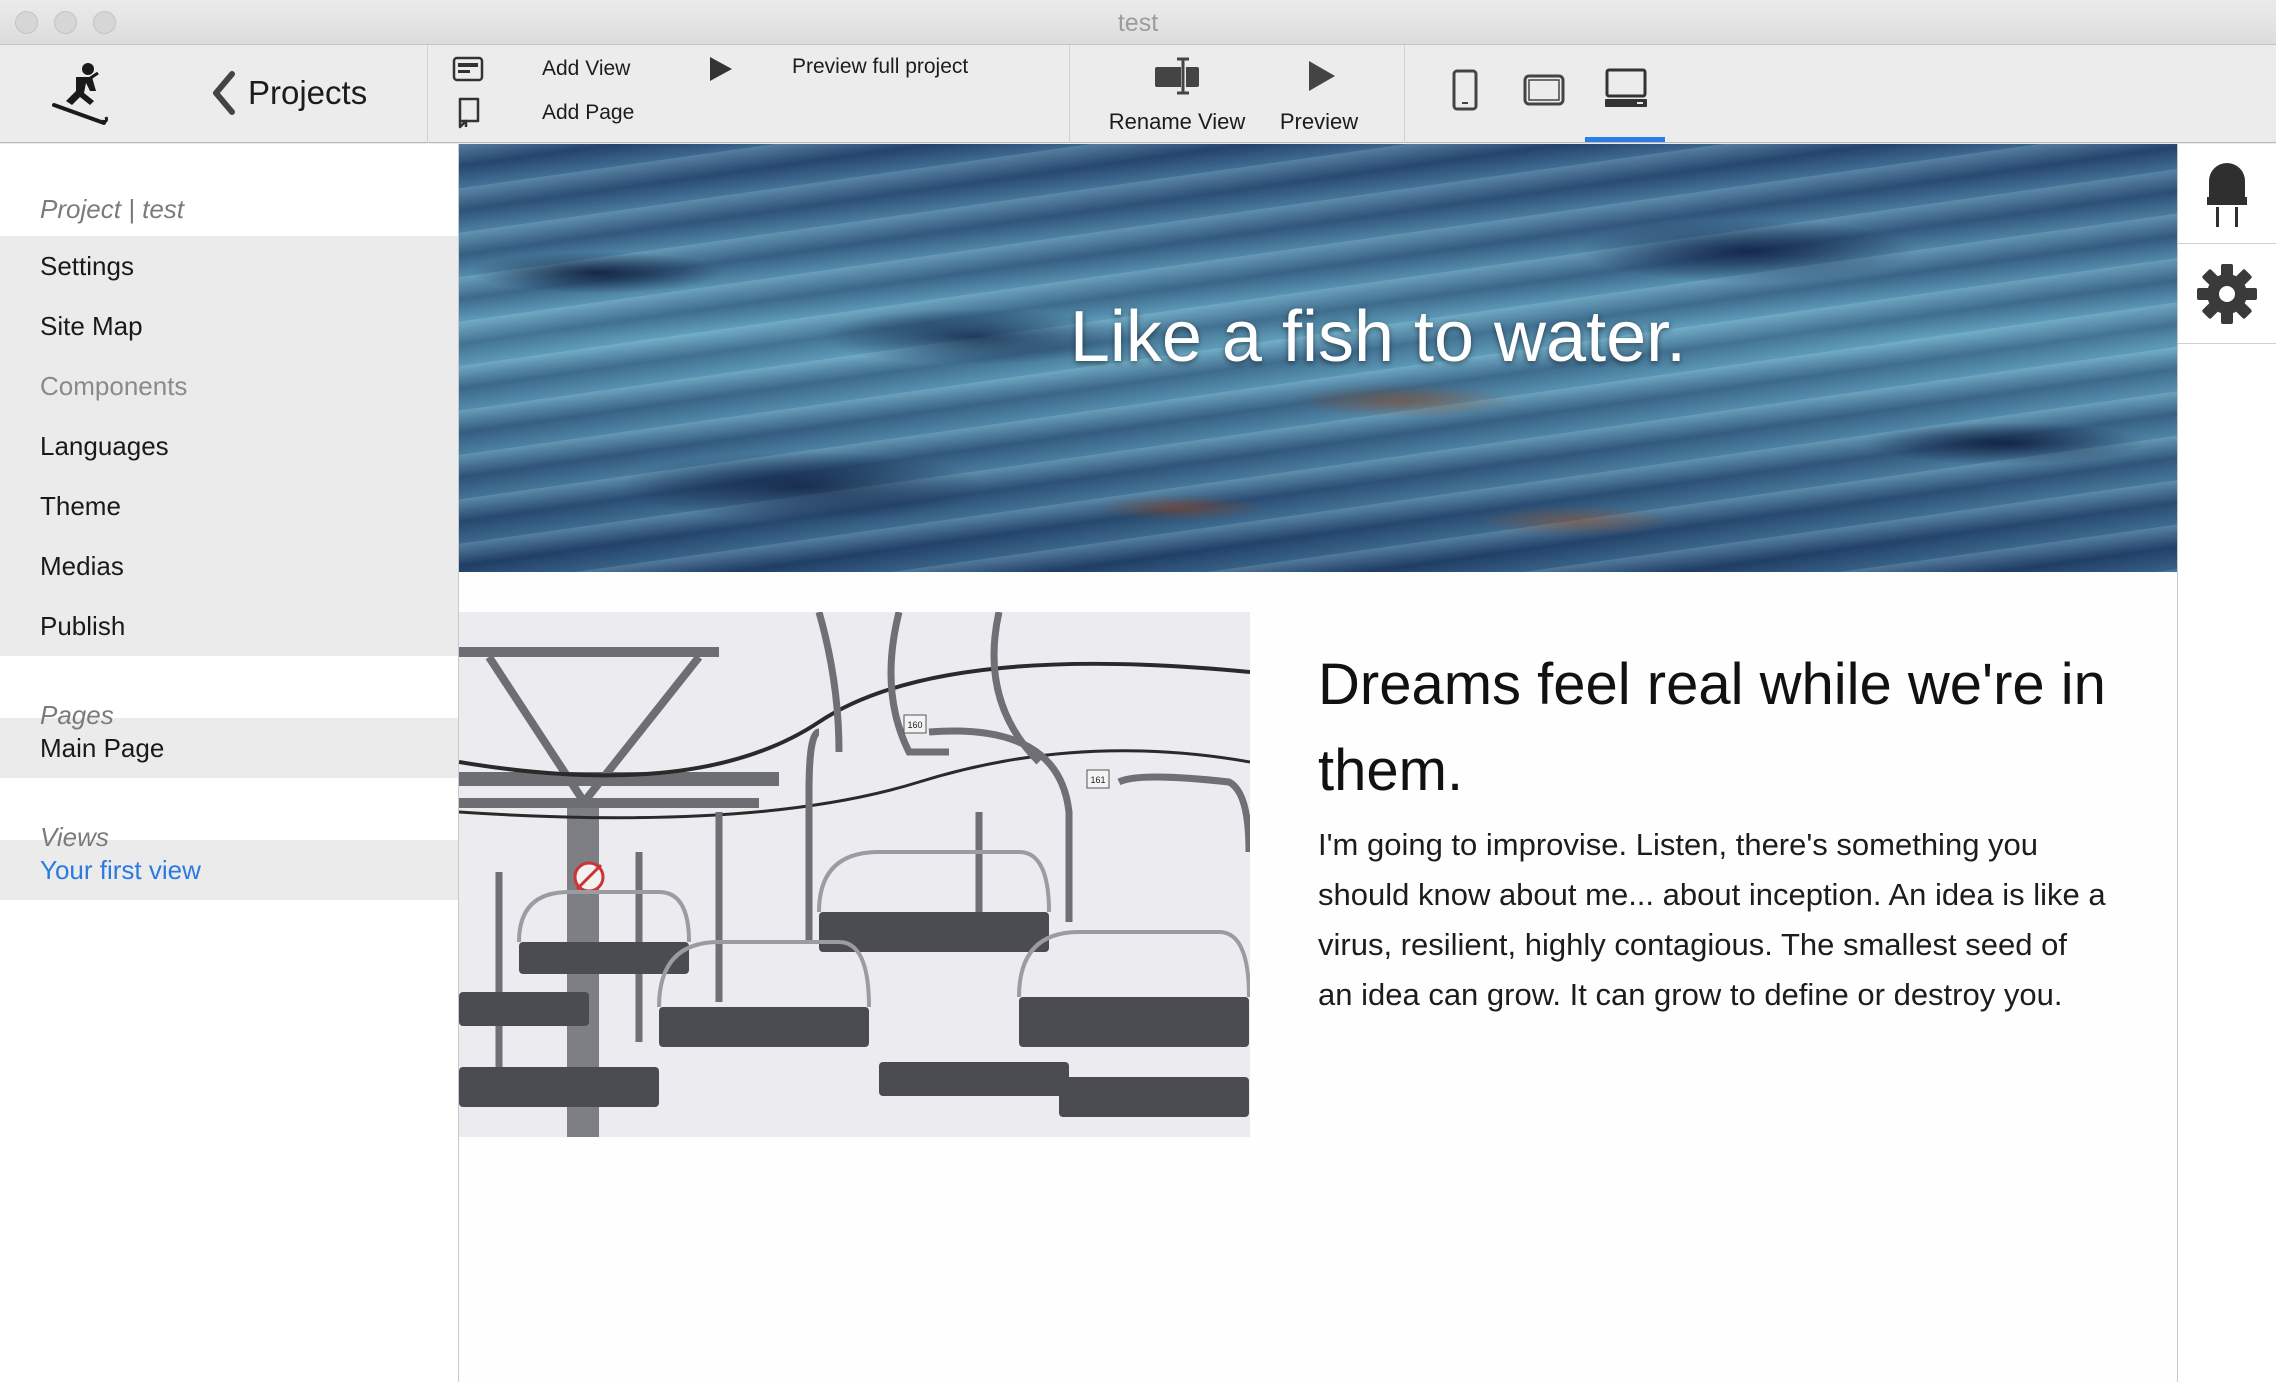 The height and width of the screenshot is (1382, 2276). I want to click on views-list: Your first view, so click(229, 870).